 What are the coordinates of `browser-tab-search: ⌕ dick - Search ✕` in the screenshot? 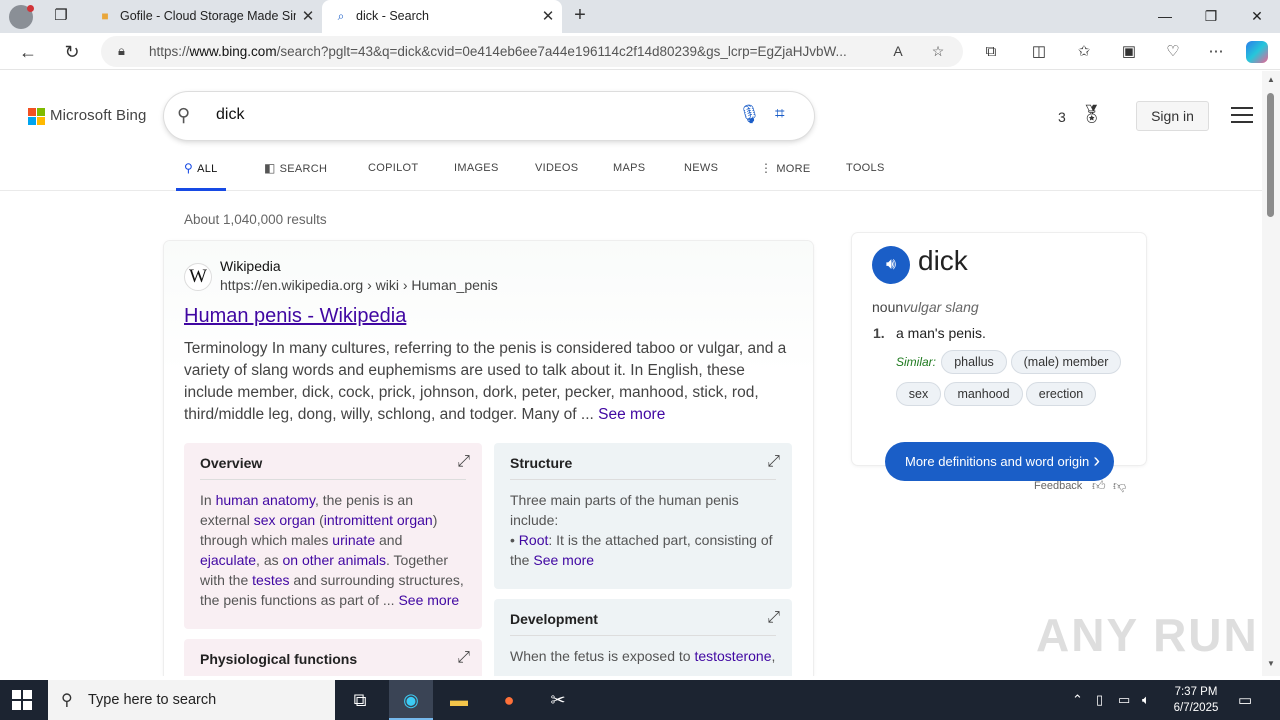 It's located at (442, 16).